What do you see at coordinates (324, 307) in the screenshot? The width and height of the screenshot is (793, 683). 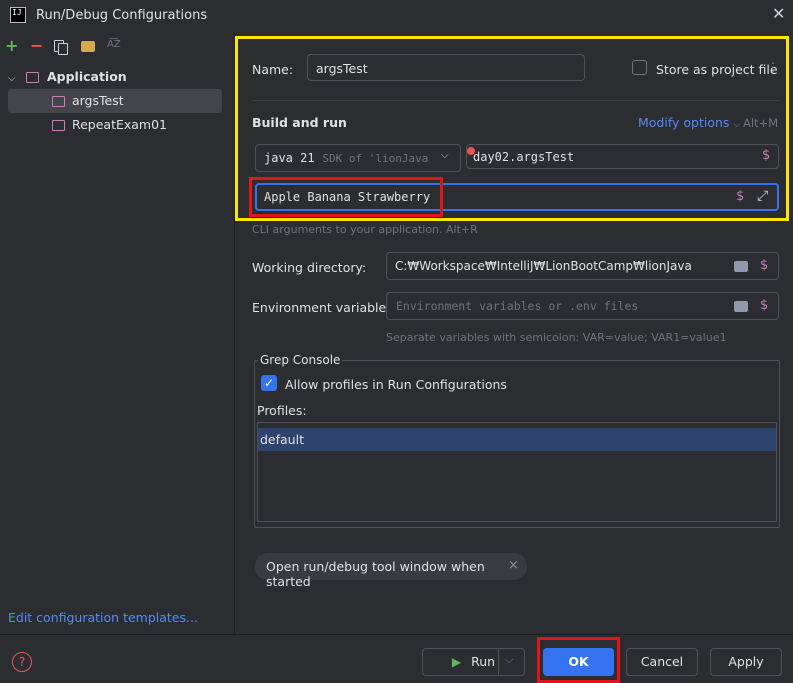 I see `env-label: Environment variables:` at bounding box center [324, 307].